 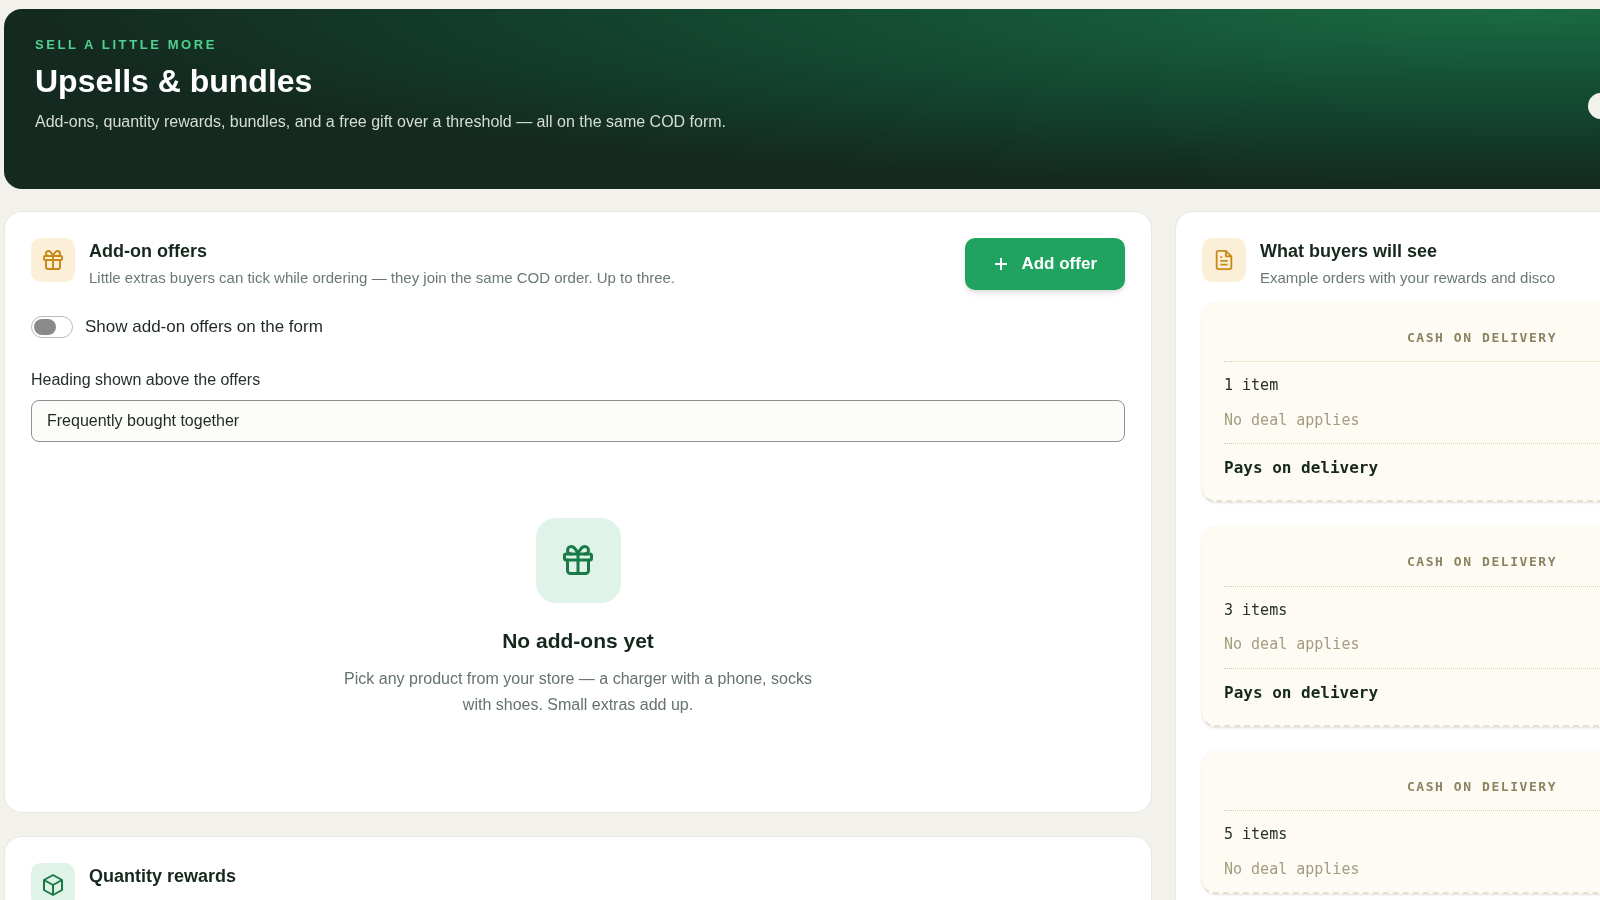 I want to click on receipt-items: 3 items, so click(x=1256, y=610).